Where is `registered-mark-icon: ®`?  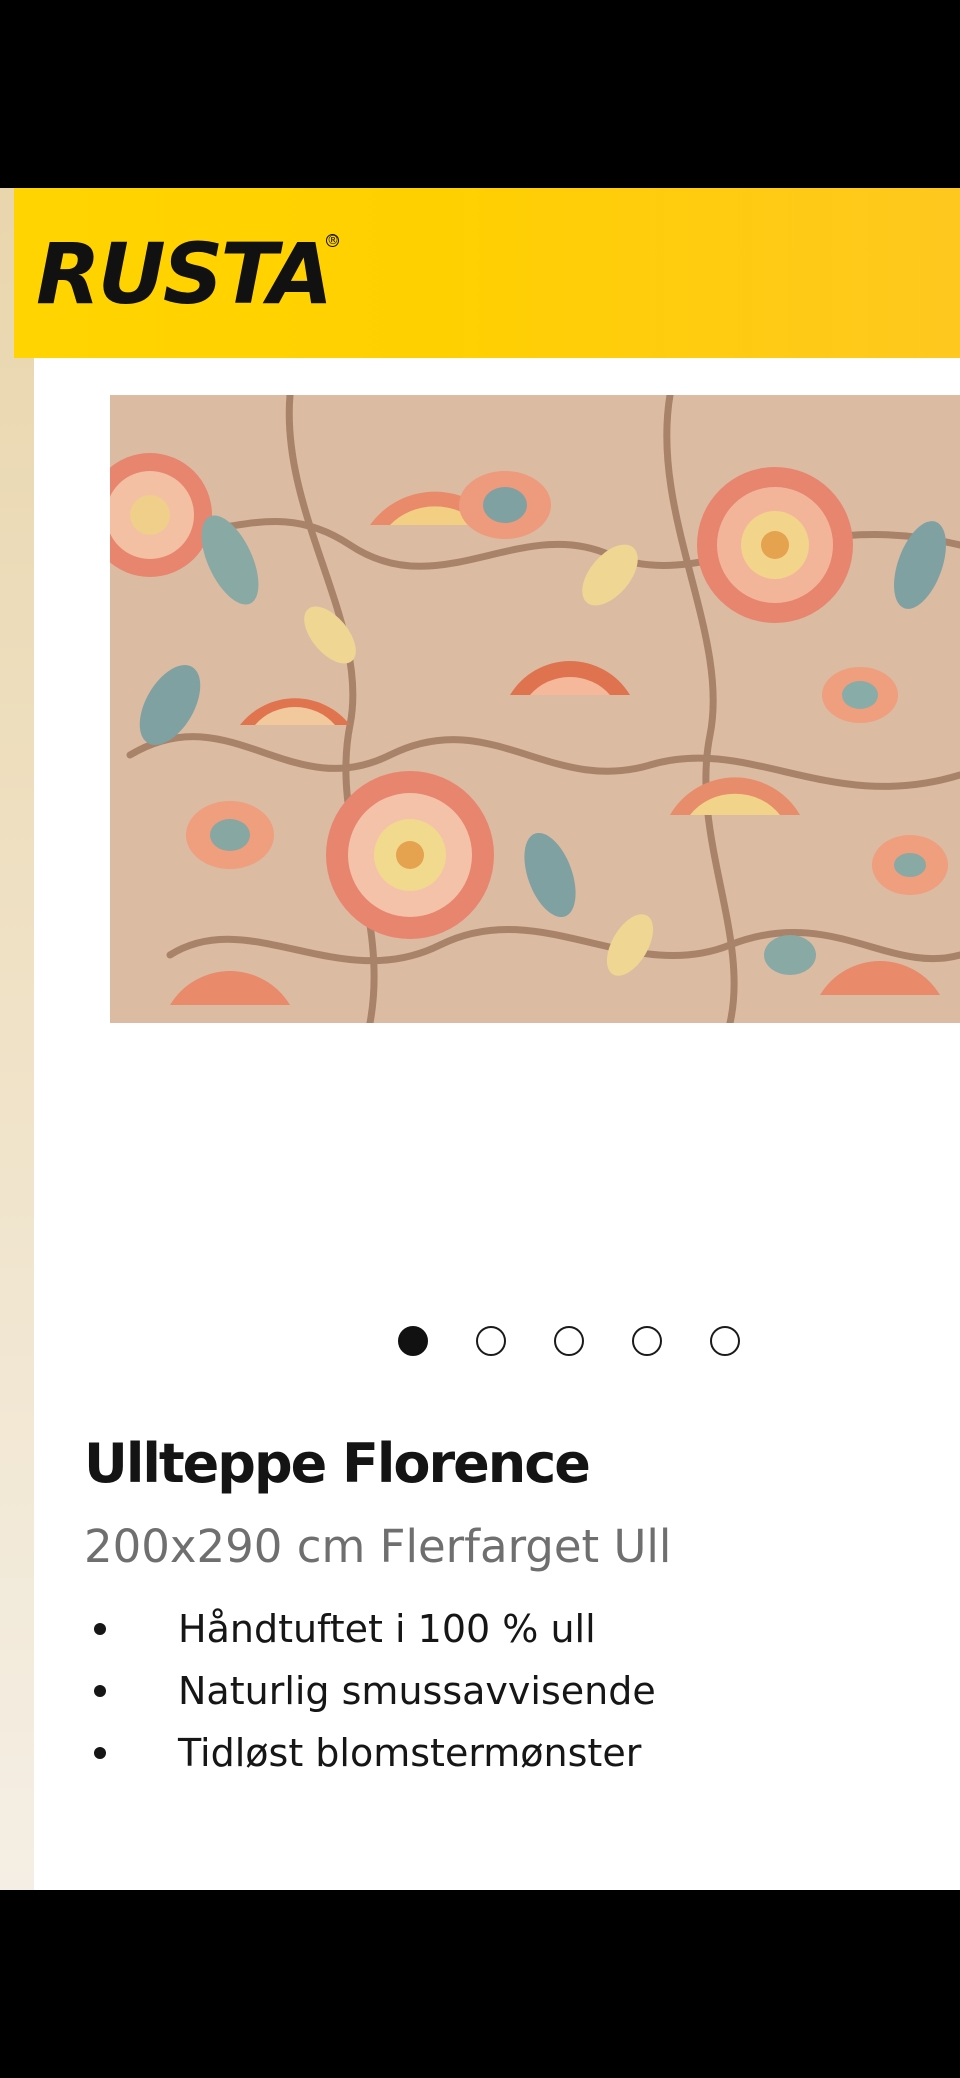 registered-mark-icon: ® is located at coordinates (332, 240).